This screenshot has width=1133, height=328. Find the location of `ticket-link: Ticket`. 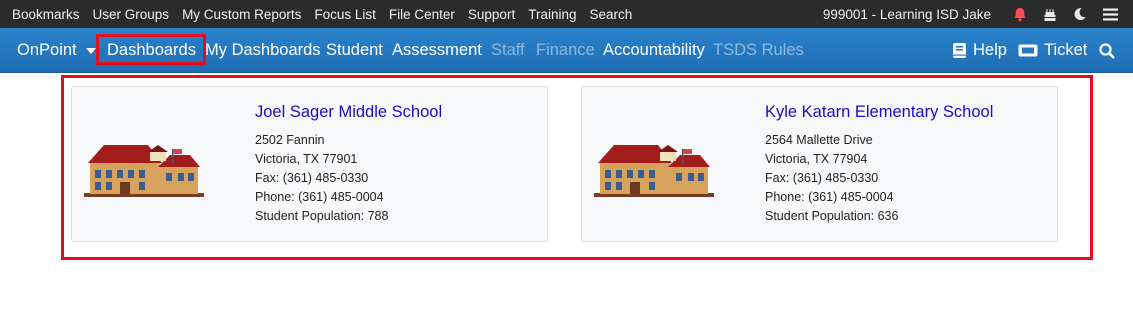

ticket-link: Ticket is located at coordinates (1065, 50).